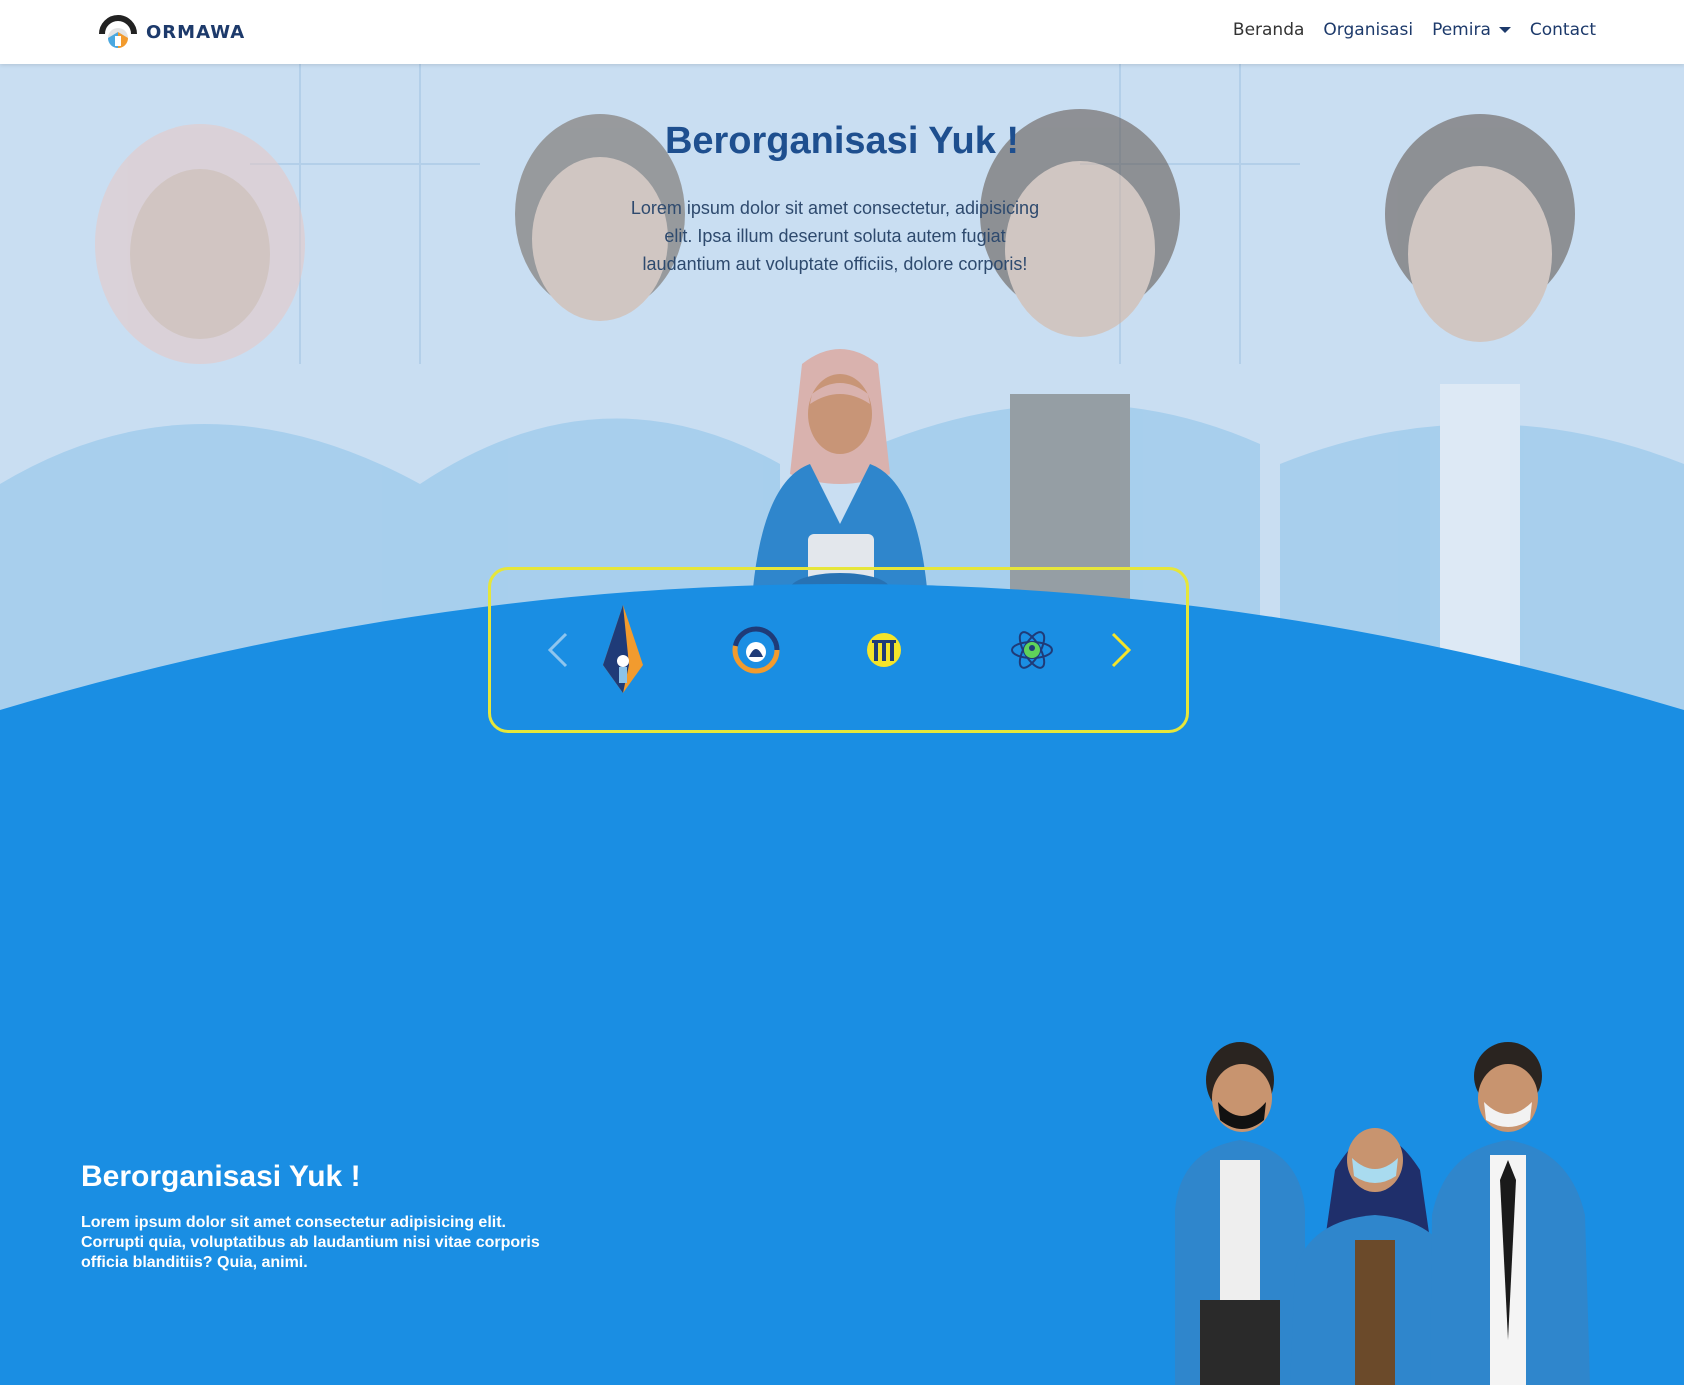  What do you see at coordinates (1461, 30) in the screenshot?
I see `nav-pemira-label: Pemira` at bounding box center [1461, 30].